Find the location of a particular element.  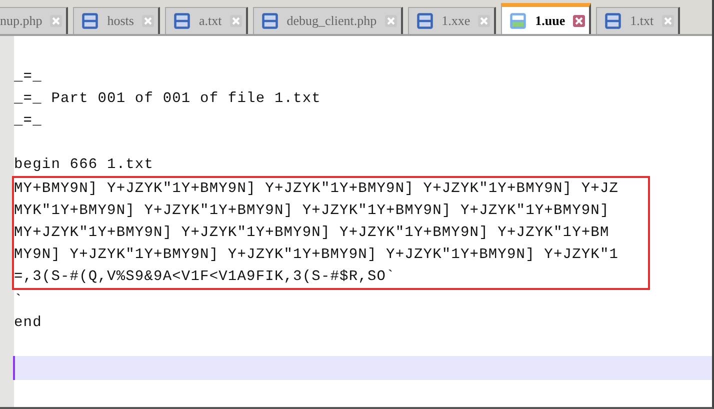

text-cursor is located at coordinates (14, 368).